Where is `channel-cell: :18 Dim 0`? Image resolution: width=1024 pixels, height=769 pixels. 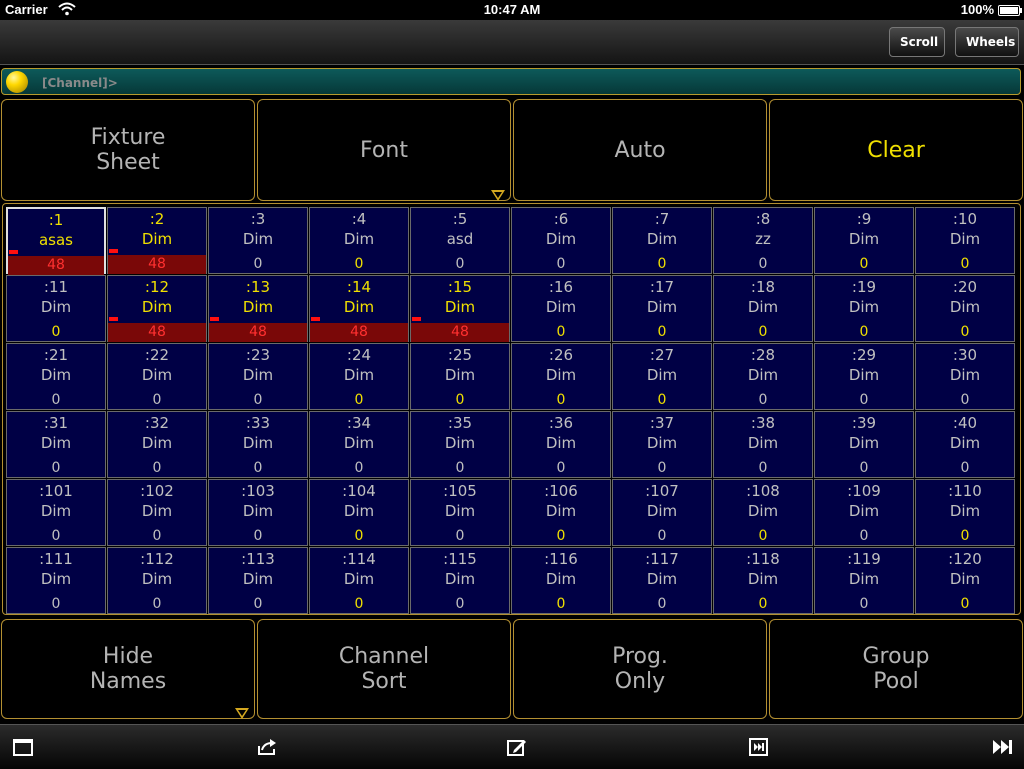 channel-cell: :18 Dim 0 is located at coordinates (763, 308).